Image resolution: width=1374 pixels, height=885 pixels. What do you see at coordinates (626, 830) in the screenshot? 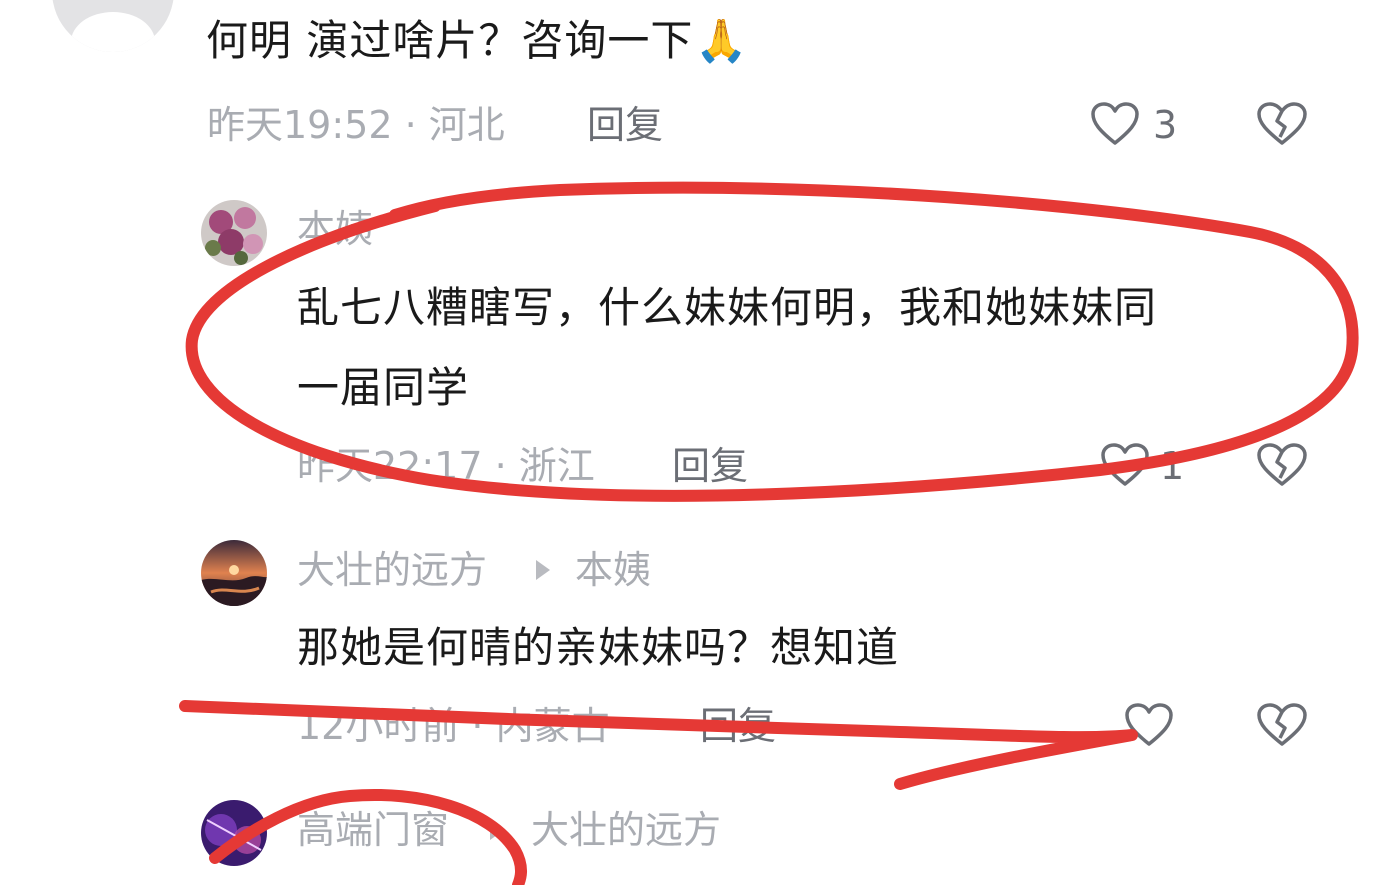
I see `reply-to-username: 大壮的远方` at bounding box center [626, 830].